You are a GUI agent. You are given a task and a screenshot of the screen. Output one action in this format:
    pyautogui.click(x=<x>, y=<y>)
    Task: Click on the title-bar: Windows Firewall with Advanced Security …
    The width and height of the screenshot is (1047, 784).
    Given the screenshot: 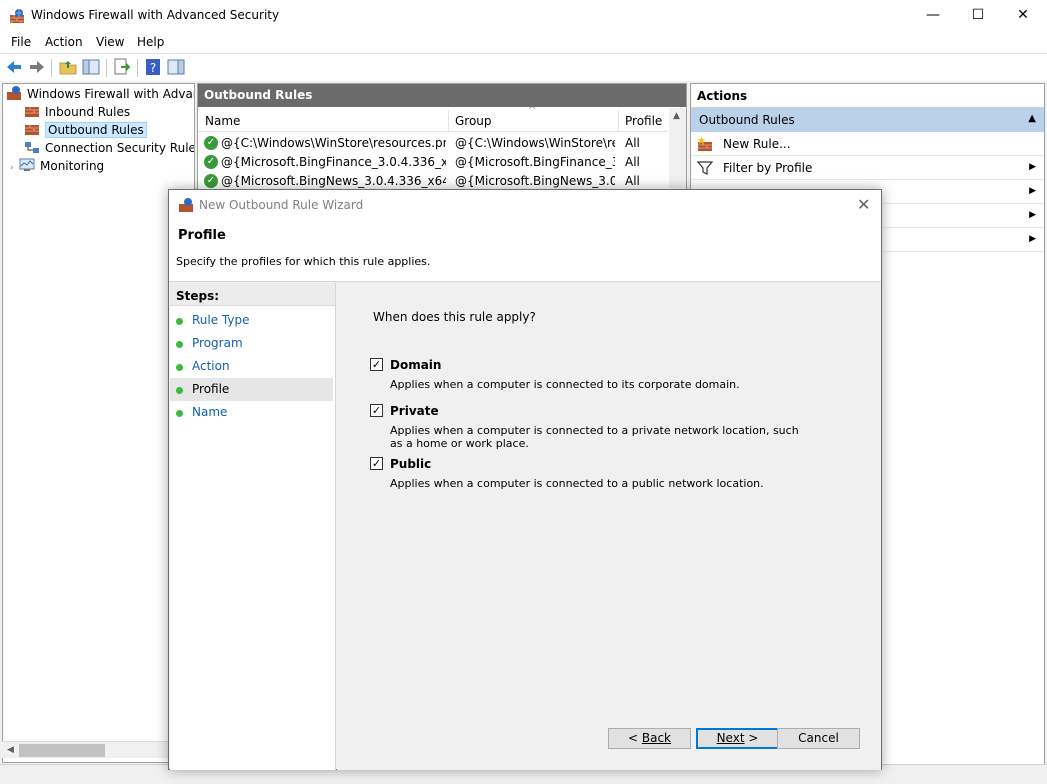 What is the action you would take?
    pyautogui.click(x=523, y=15)
    